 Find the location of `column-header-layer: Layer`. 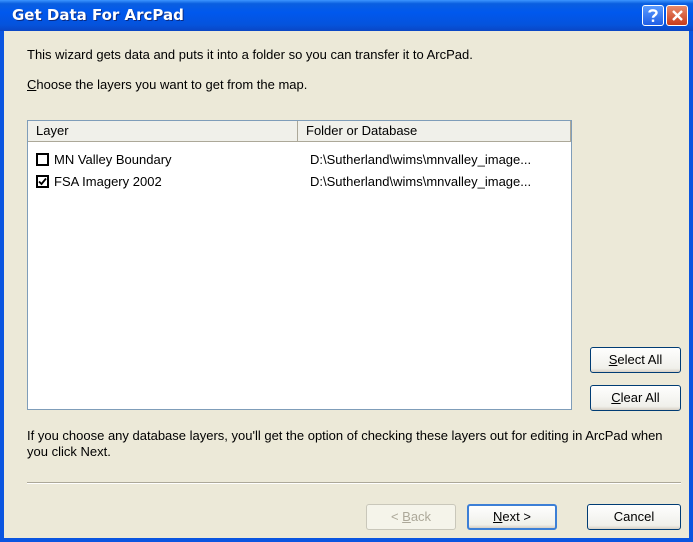

column-header-layer: Layer is located at coordinates (163, 131).